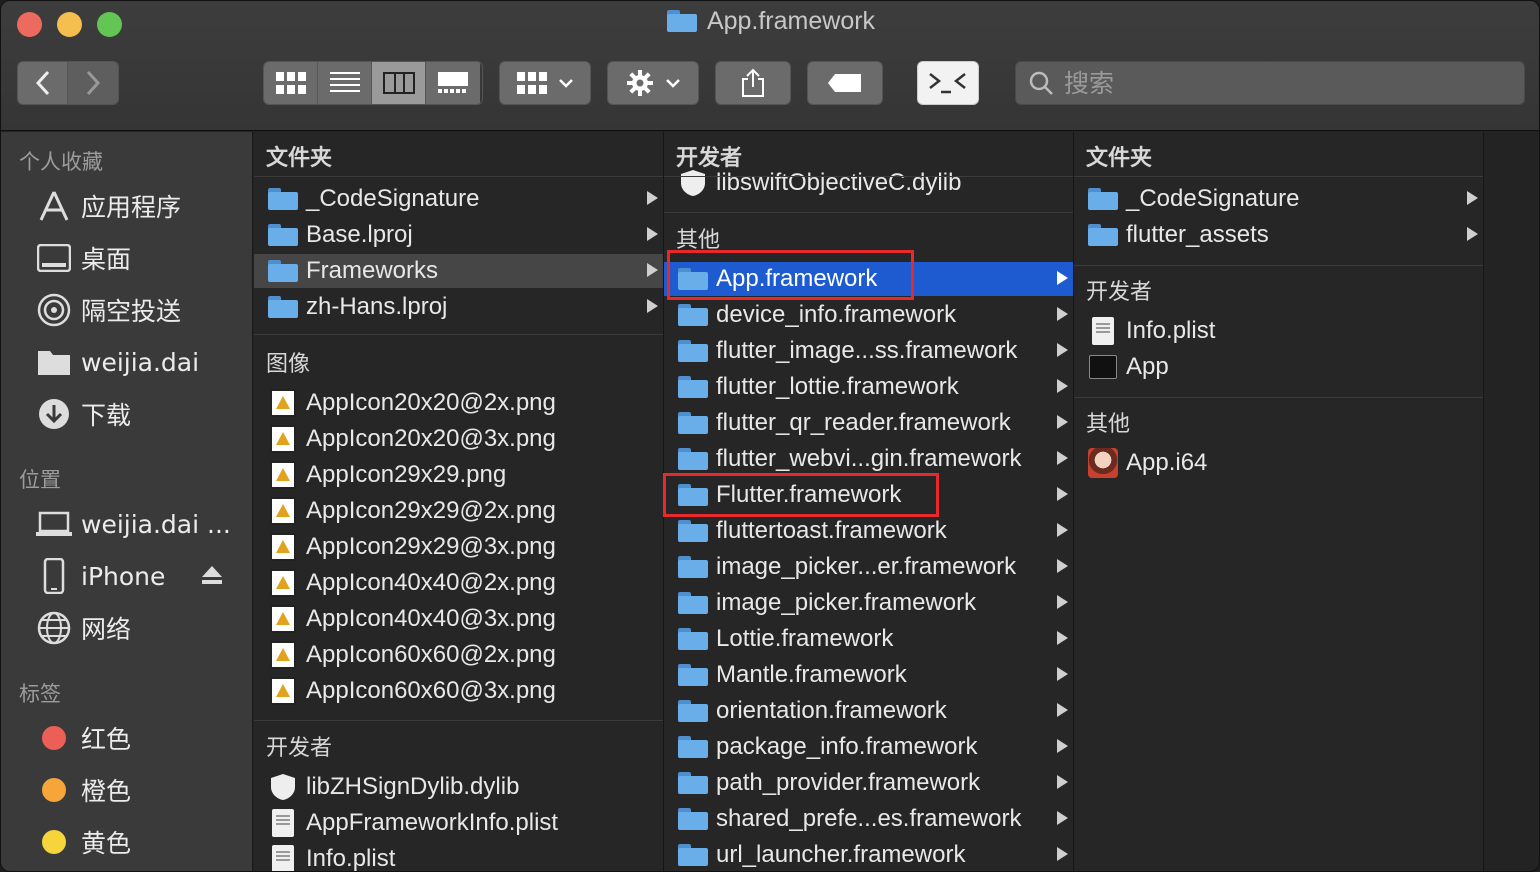 The image size is (1540, 872). Describe the element at coordinates (458, 655) in the screenshot. I see `list-item: AppIcon60x60@2x.png` at that location.